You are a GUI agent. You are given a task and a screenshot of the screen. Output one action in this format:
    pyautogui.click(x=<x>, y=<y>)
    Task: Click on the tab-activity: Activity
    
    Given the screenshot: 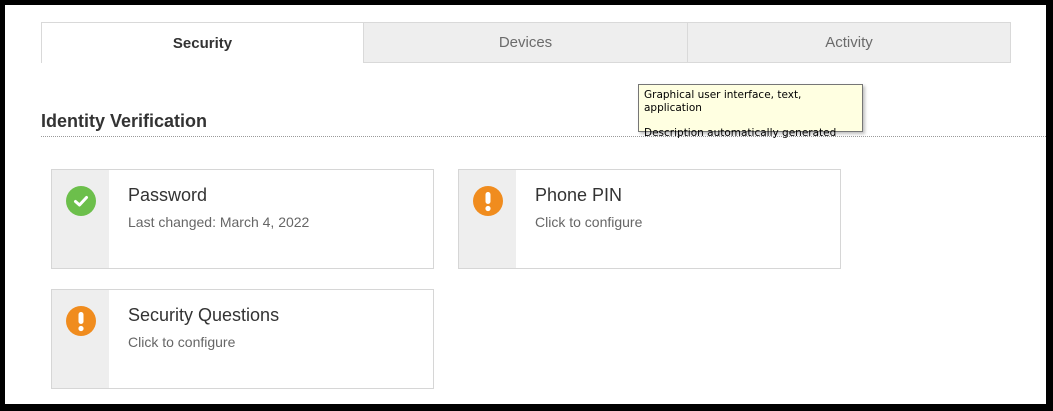 What is the action you would take?
    pyautogui.click(x=849, y=42)
    